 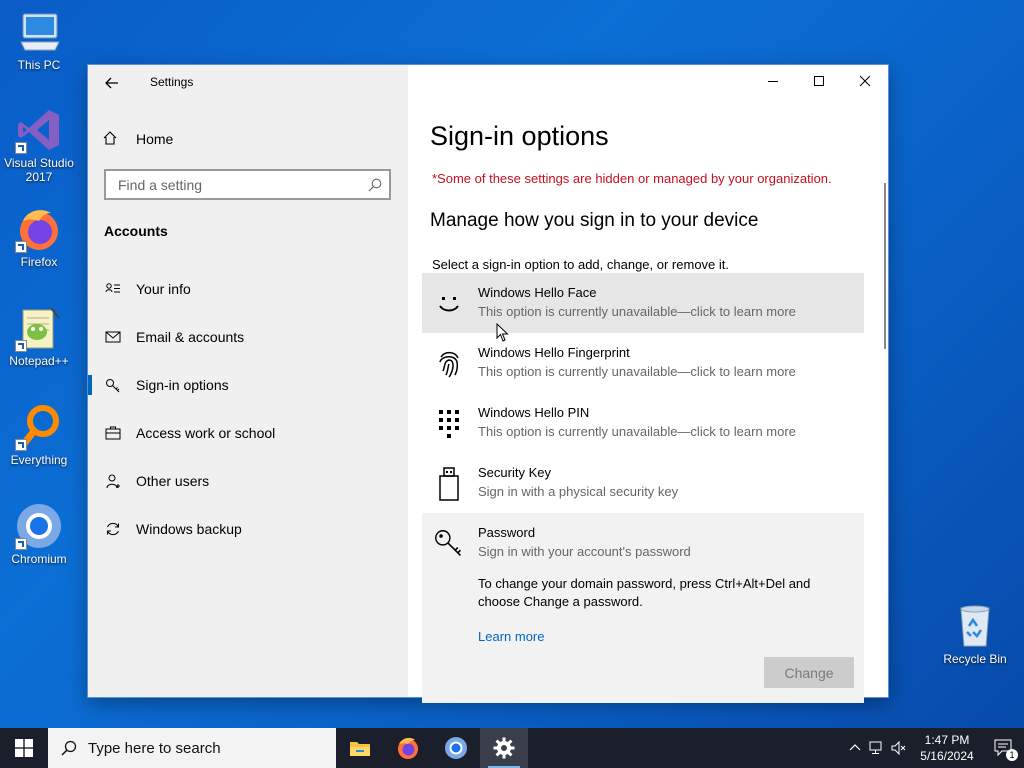 What do you see at coordinates (594, 220) in the screenshot?
I see `section-subtitle: Manage how you sign in to your device` at bounding box center [594, 220].